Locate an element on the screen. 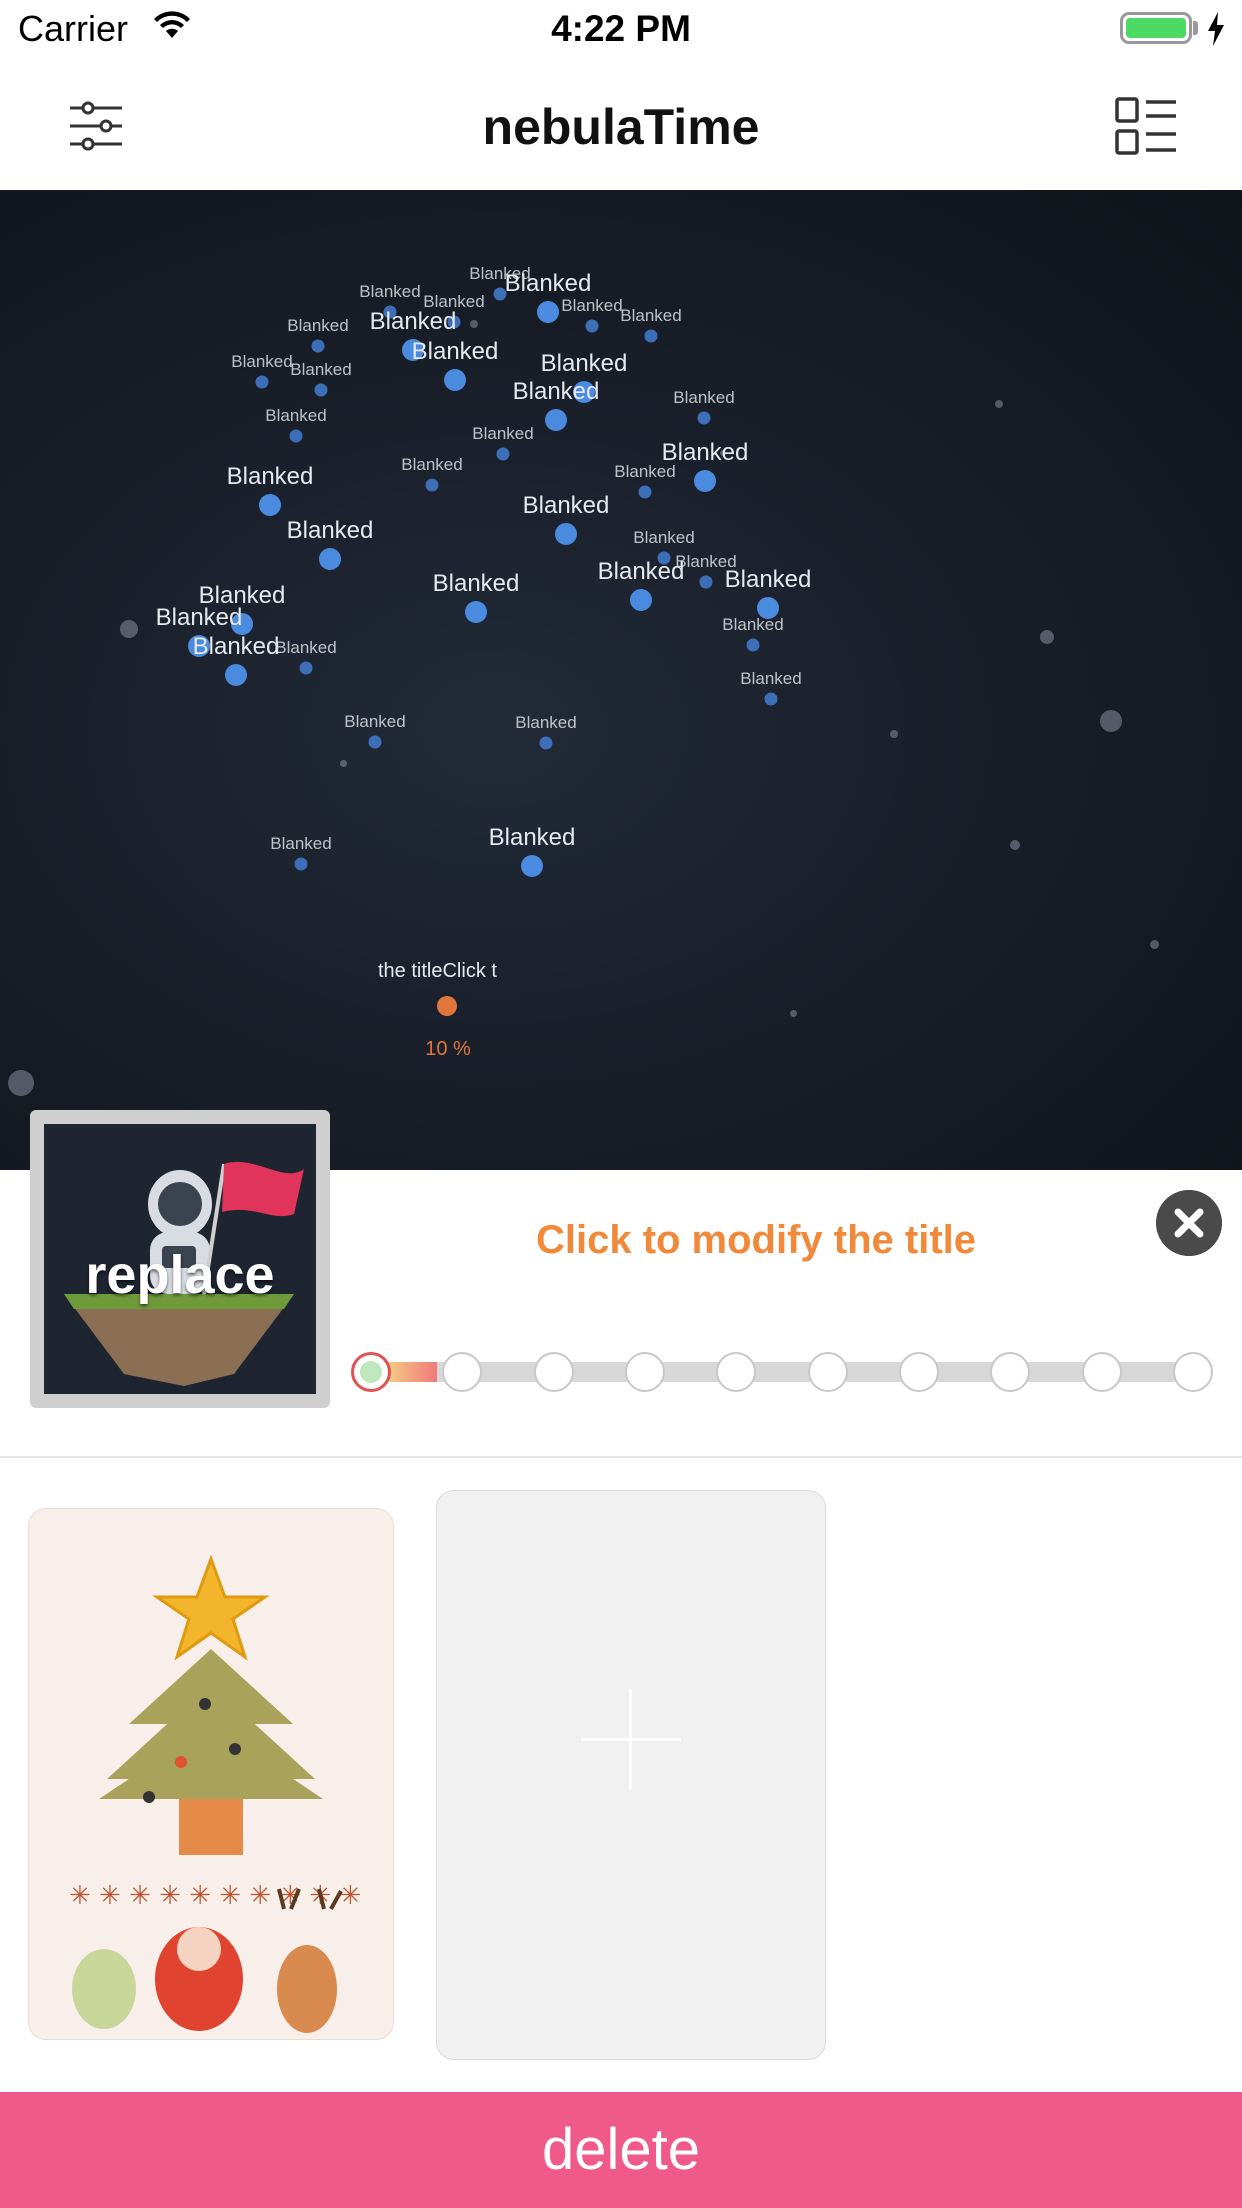 This screenshot has width=1242, height=2208. thumbnail-image: replace is located at coordinates (180, 1259).